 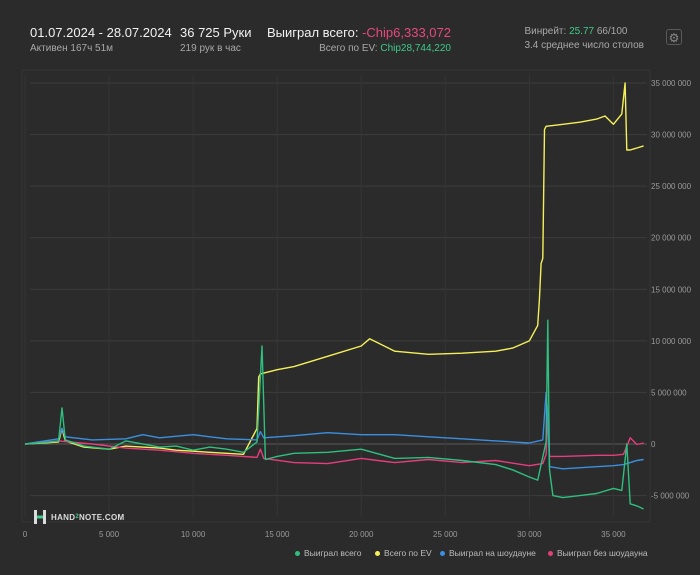 I want to click on x-tick-label: 5 000, so click(x=109, y=534).